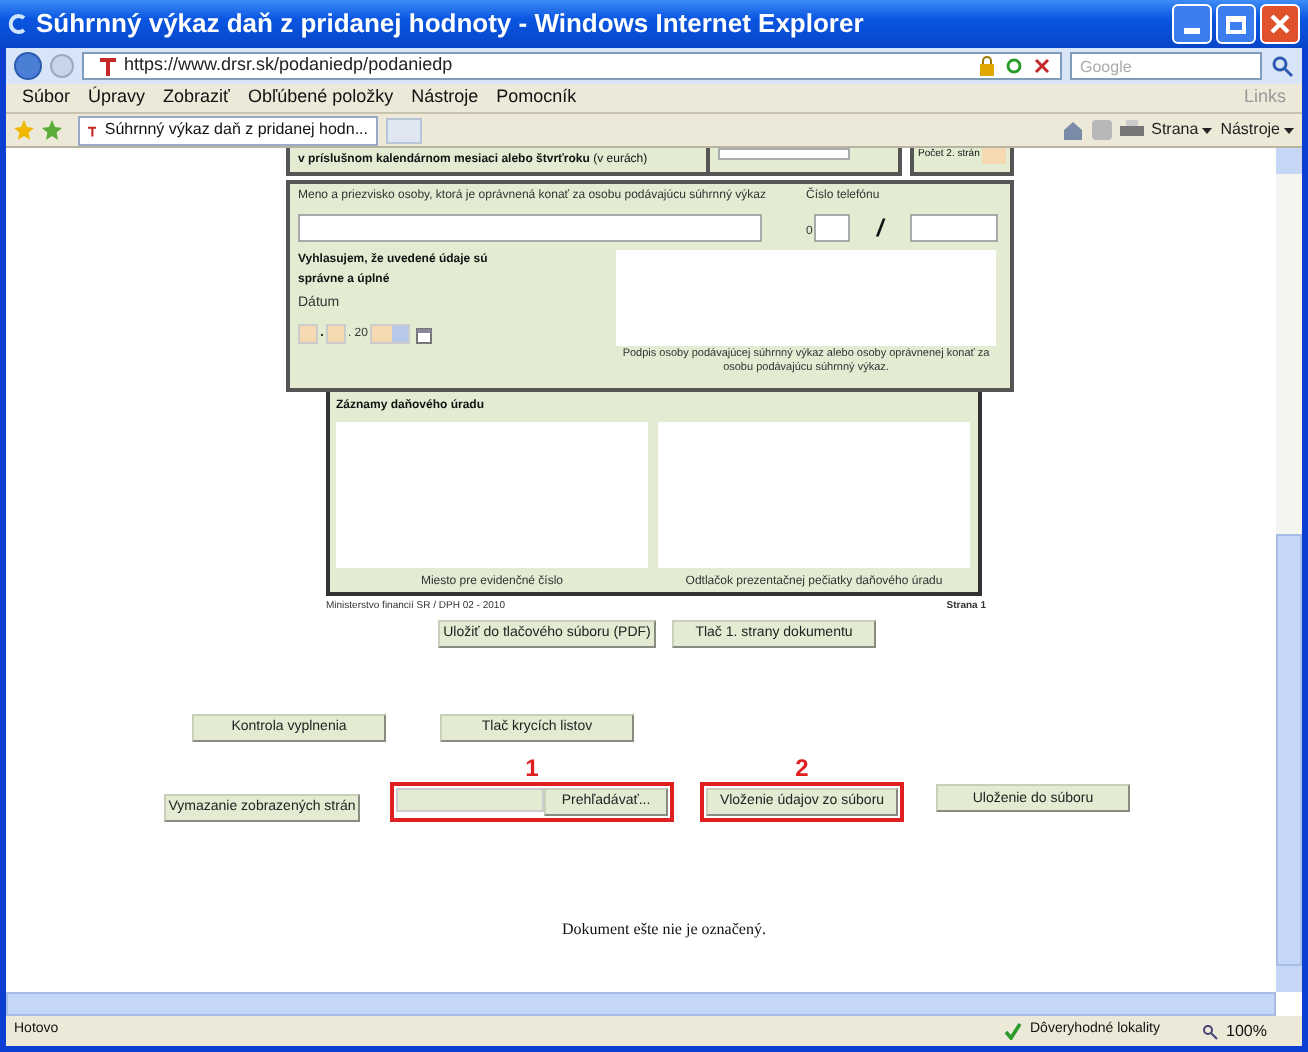 The width and height of the screenshot is (1308, 1052). What do you see at coordinates (1042, 66) in the screenshot?
I see `stop-icon` at bounding box center [1042, 66].